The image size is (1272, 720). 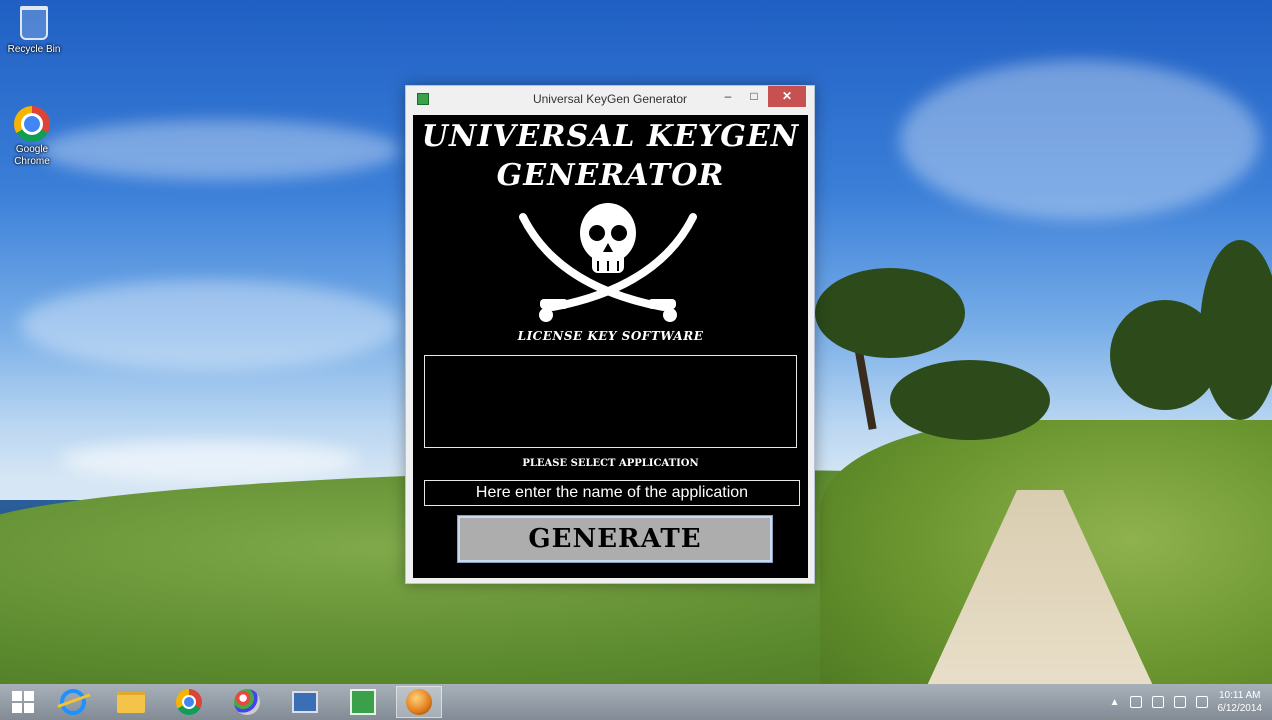 I want to click on taskbar-internet-explorer, so click(x=73, y=702).